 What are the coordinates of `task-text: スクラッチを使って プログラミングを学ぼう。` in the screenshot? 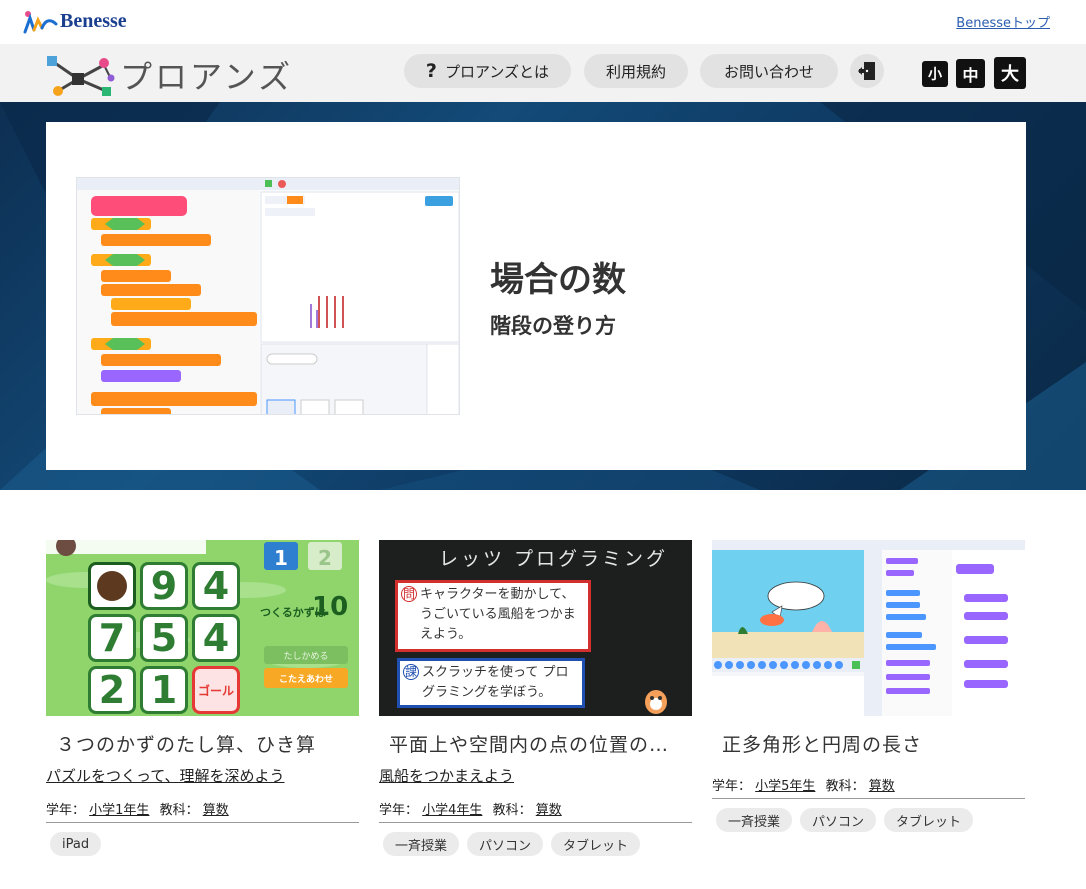 It's located at (495, 682).